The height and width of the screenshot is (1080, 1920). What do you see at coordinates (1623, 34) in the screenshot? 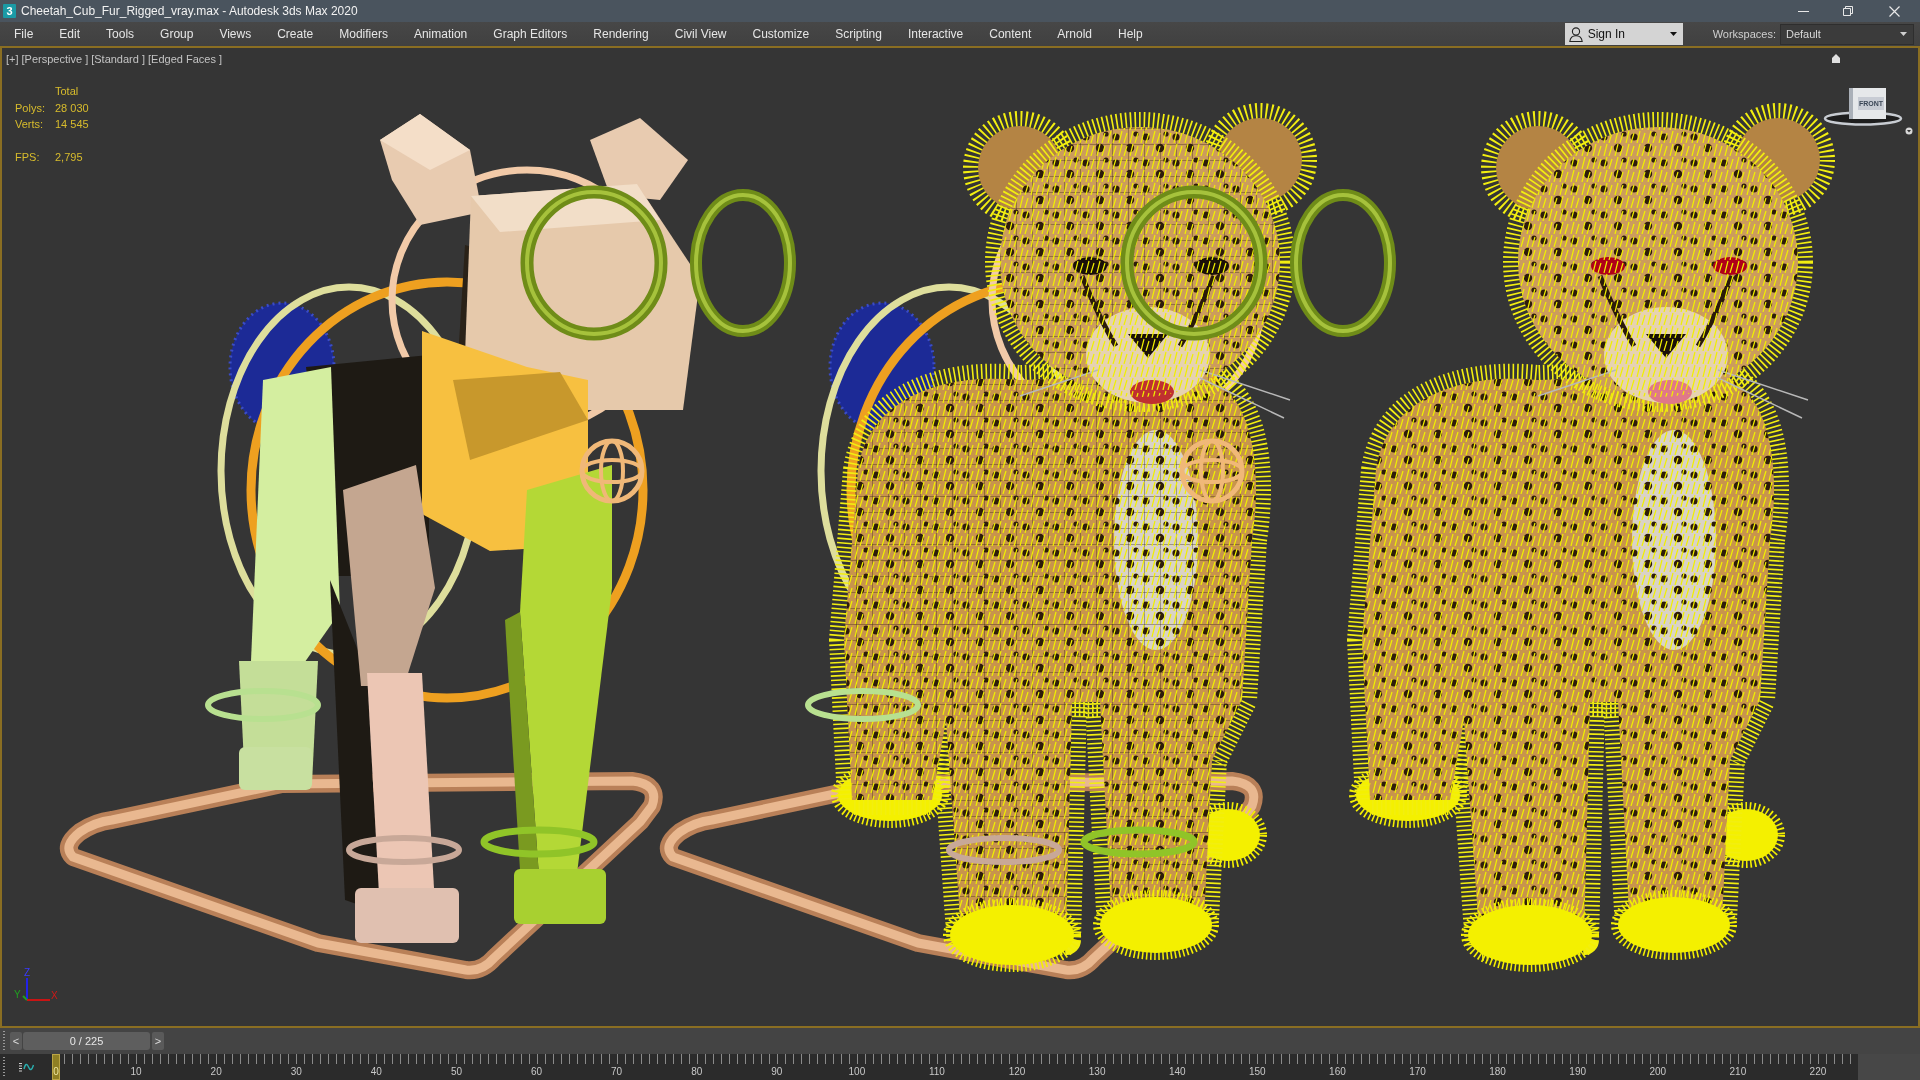
I see `sign-in-button: Sign In` at bounding box center [1623, 34].